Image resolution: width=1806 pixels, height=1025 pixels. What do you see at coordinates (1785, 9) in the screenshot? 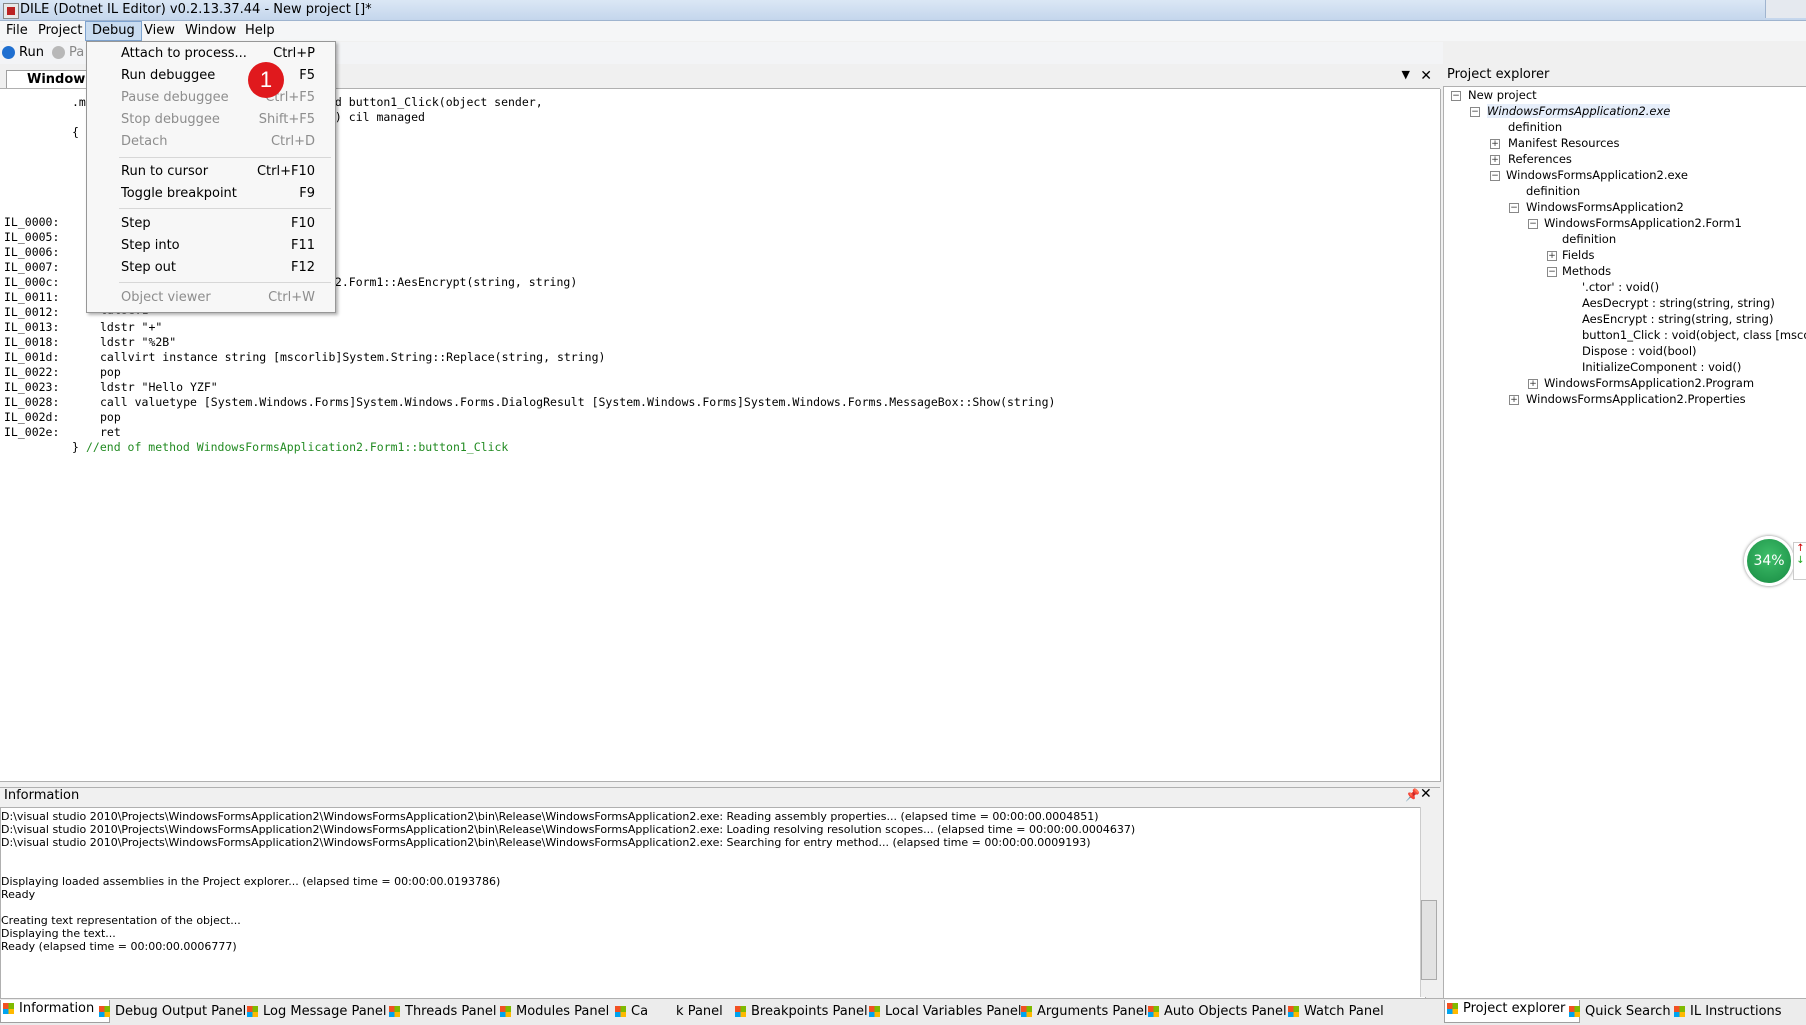
I see `window-controls` at bounding box center [1785, 9].